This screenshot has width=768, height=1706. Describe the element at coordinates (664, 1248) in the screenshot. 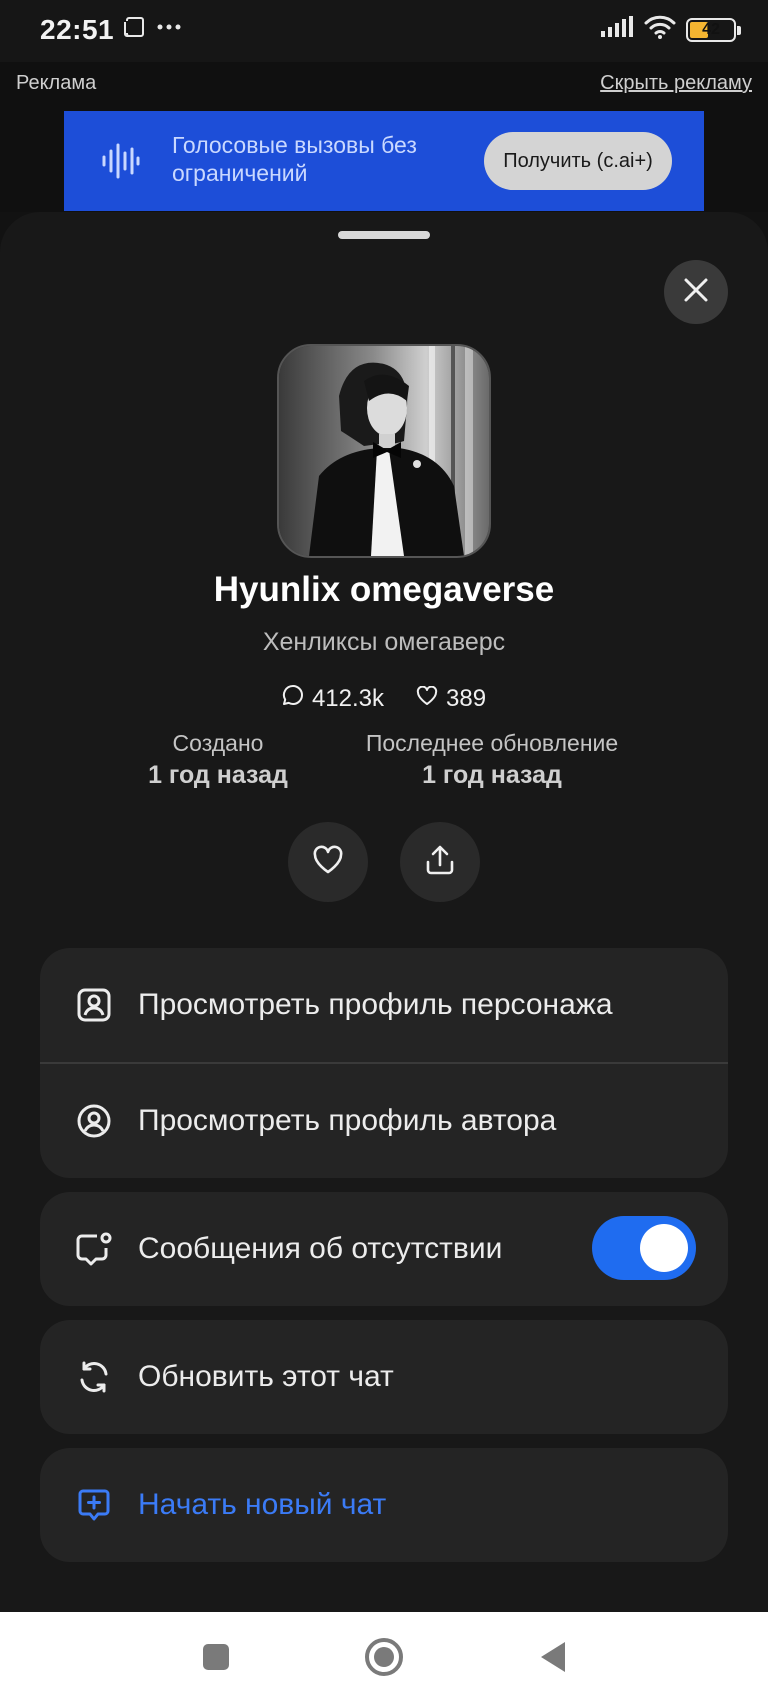

I see `toggle-knob` at that location.